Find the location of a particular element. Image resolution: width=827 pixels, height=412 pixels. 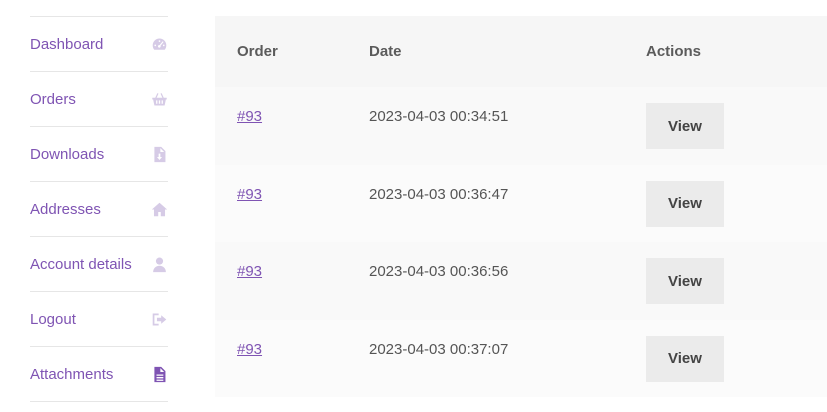

nav-item-label: Account details is located at coordinates (81, 264).